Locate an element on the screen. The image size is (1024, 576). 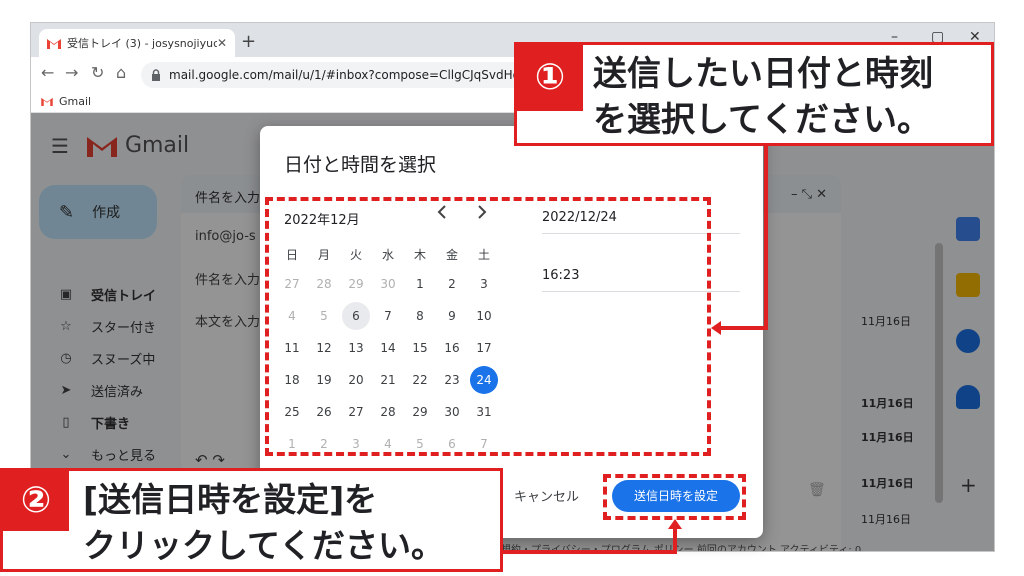
connector-line-2h is located at coordinates (589, 552).